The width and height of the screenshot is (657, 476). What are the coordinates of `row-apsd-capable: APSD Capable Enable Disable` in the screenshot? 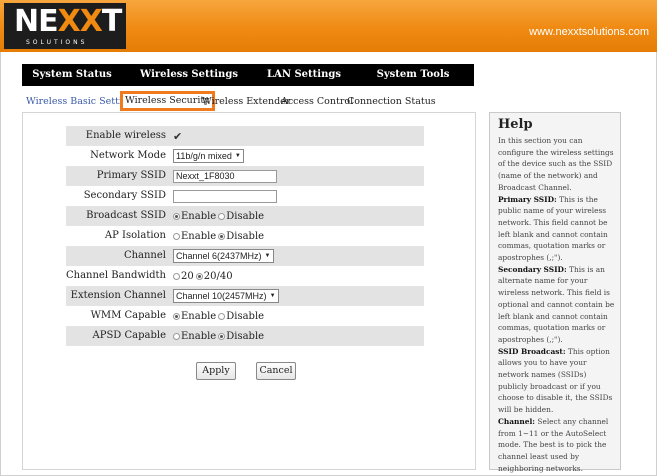 It's located at (245, 336).